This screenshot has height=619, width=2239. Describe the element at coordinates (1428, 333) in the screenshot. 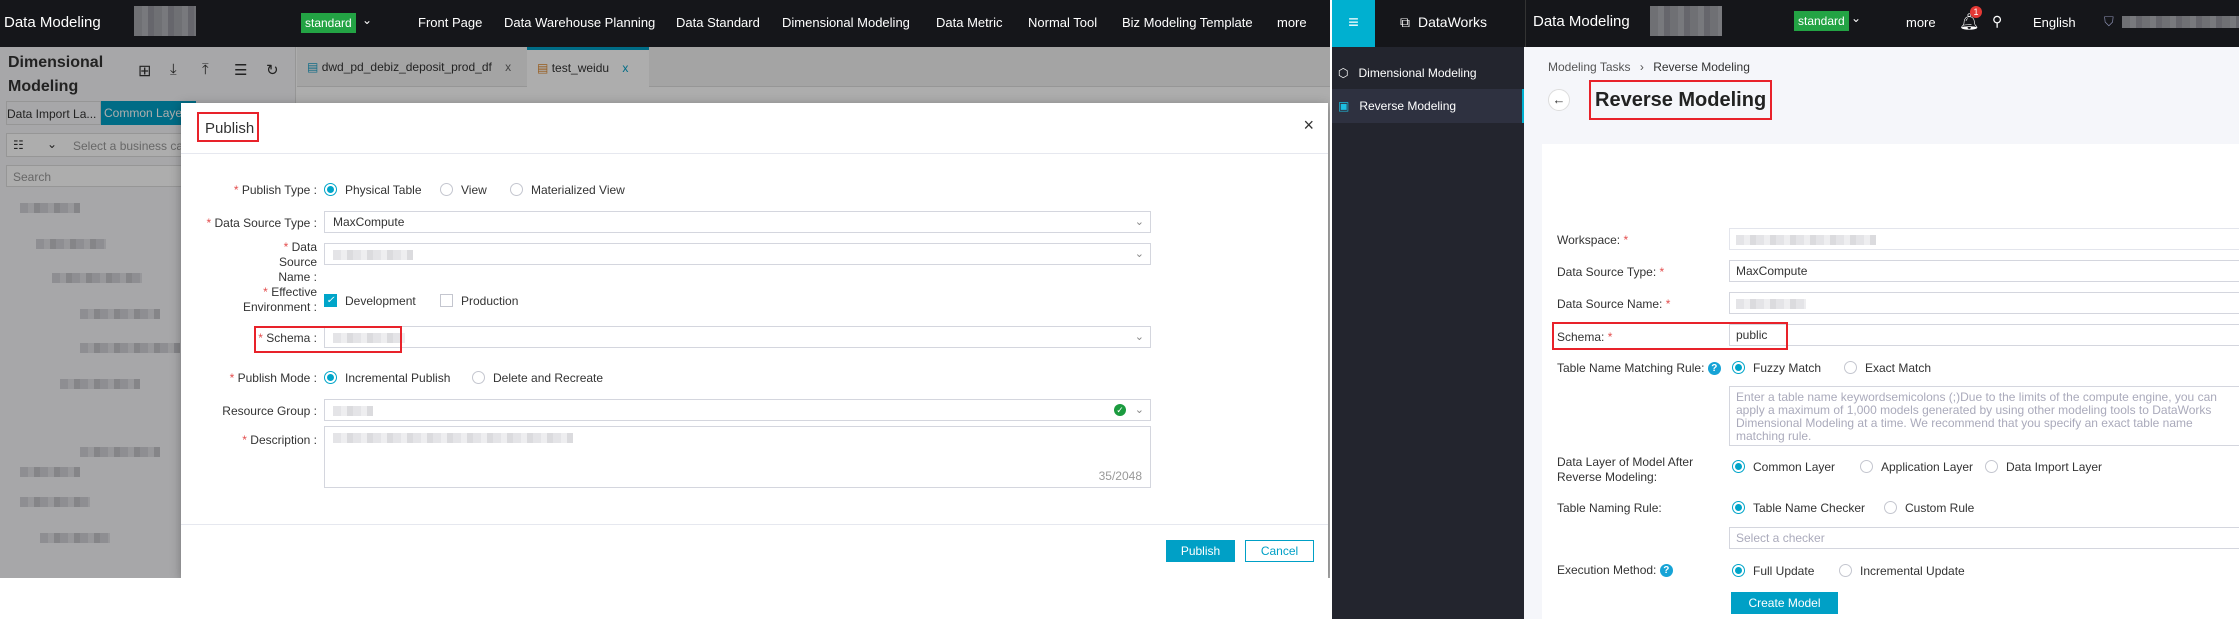

I see `sidebar: ⬡ Dimensional Modeling ▣ Reverse Modeling` at that location.